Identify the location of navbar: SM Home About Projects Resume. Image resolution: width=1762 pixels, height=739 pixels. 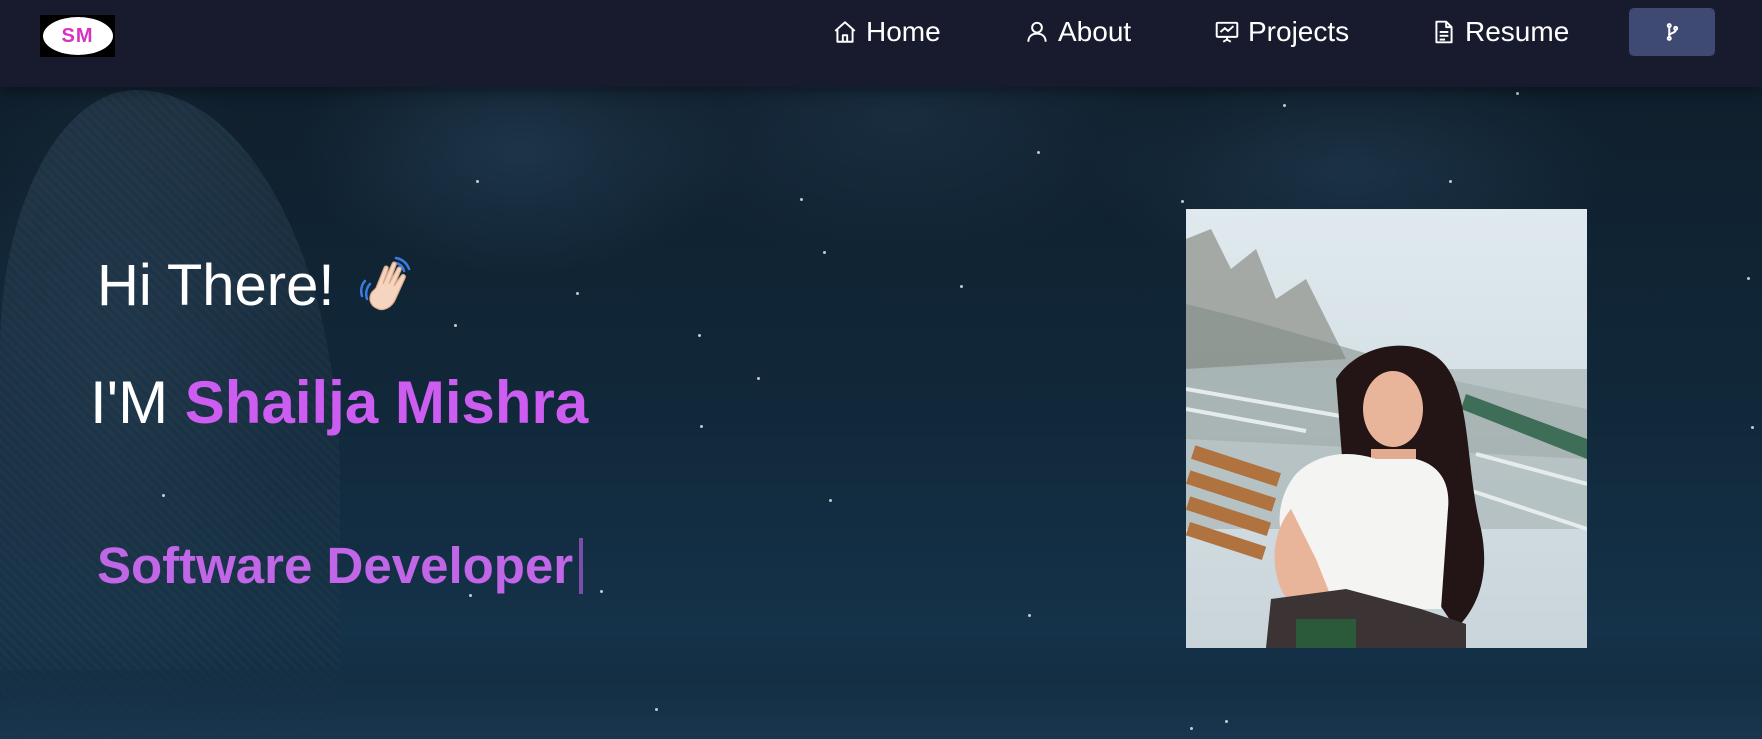
(881, 43).